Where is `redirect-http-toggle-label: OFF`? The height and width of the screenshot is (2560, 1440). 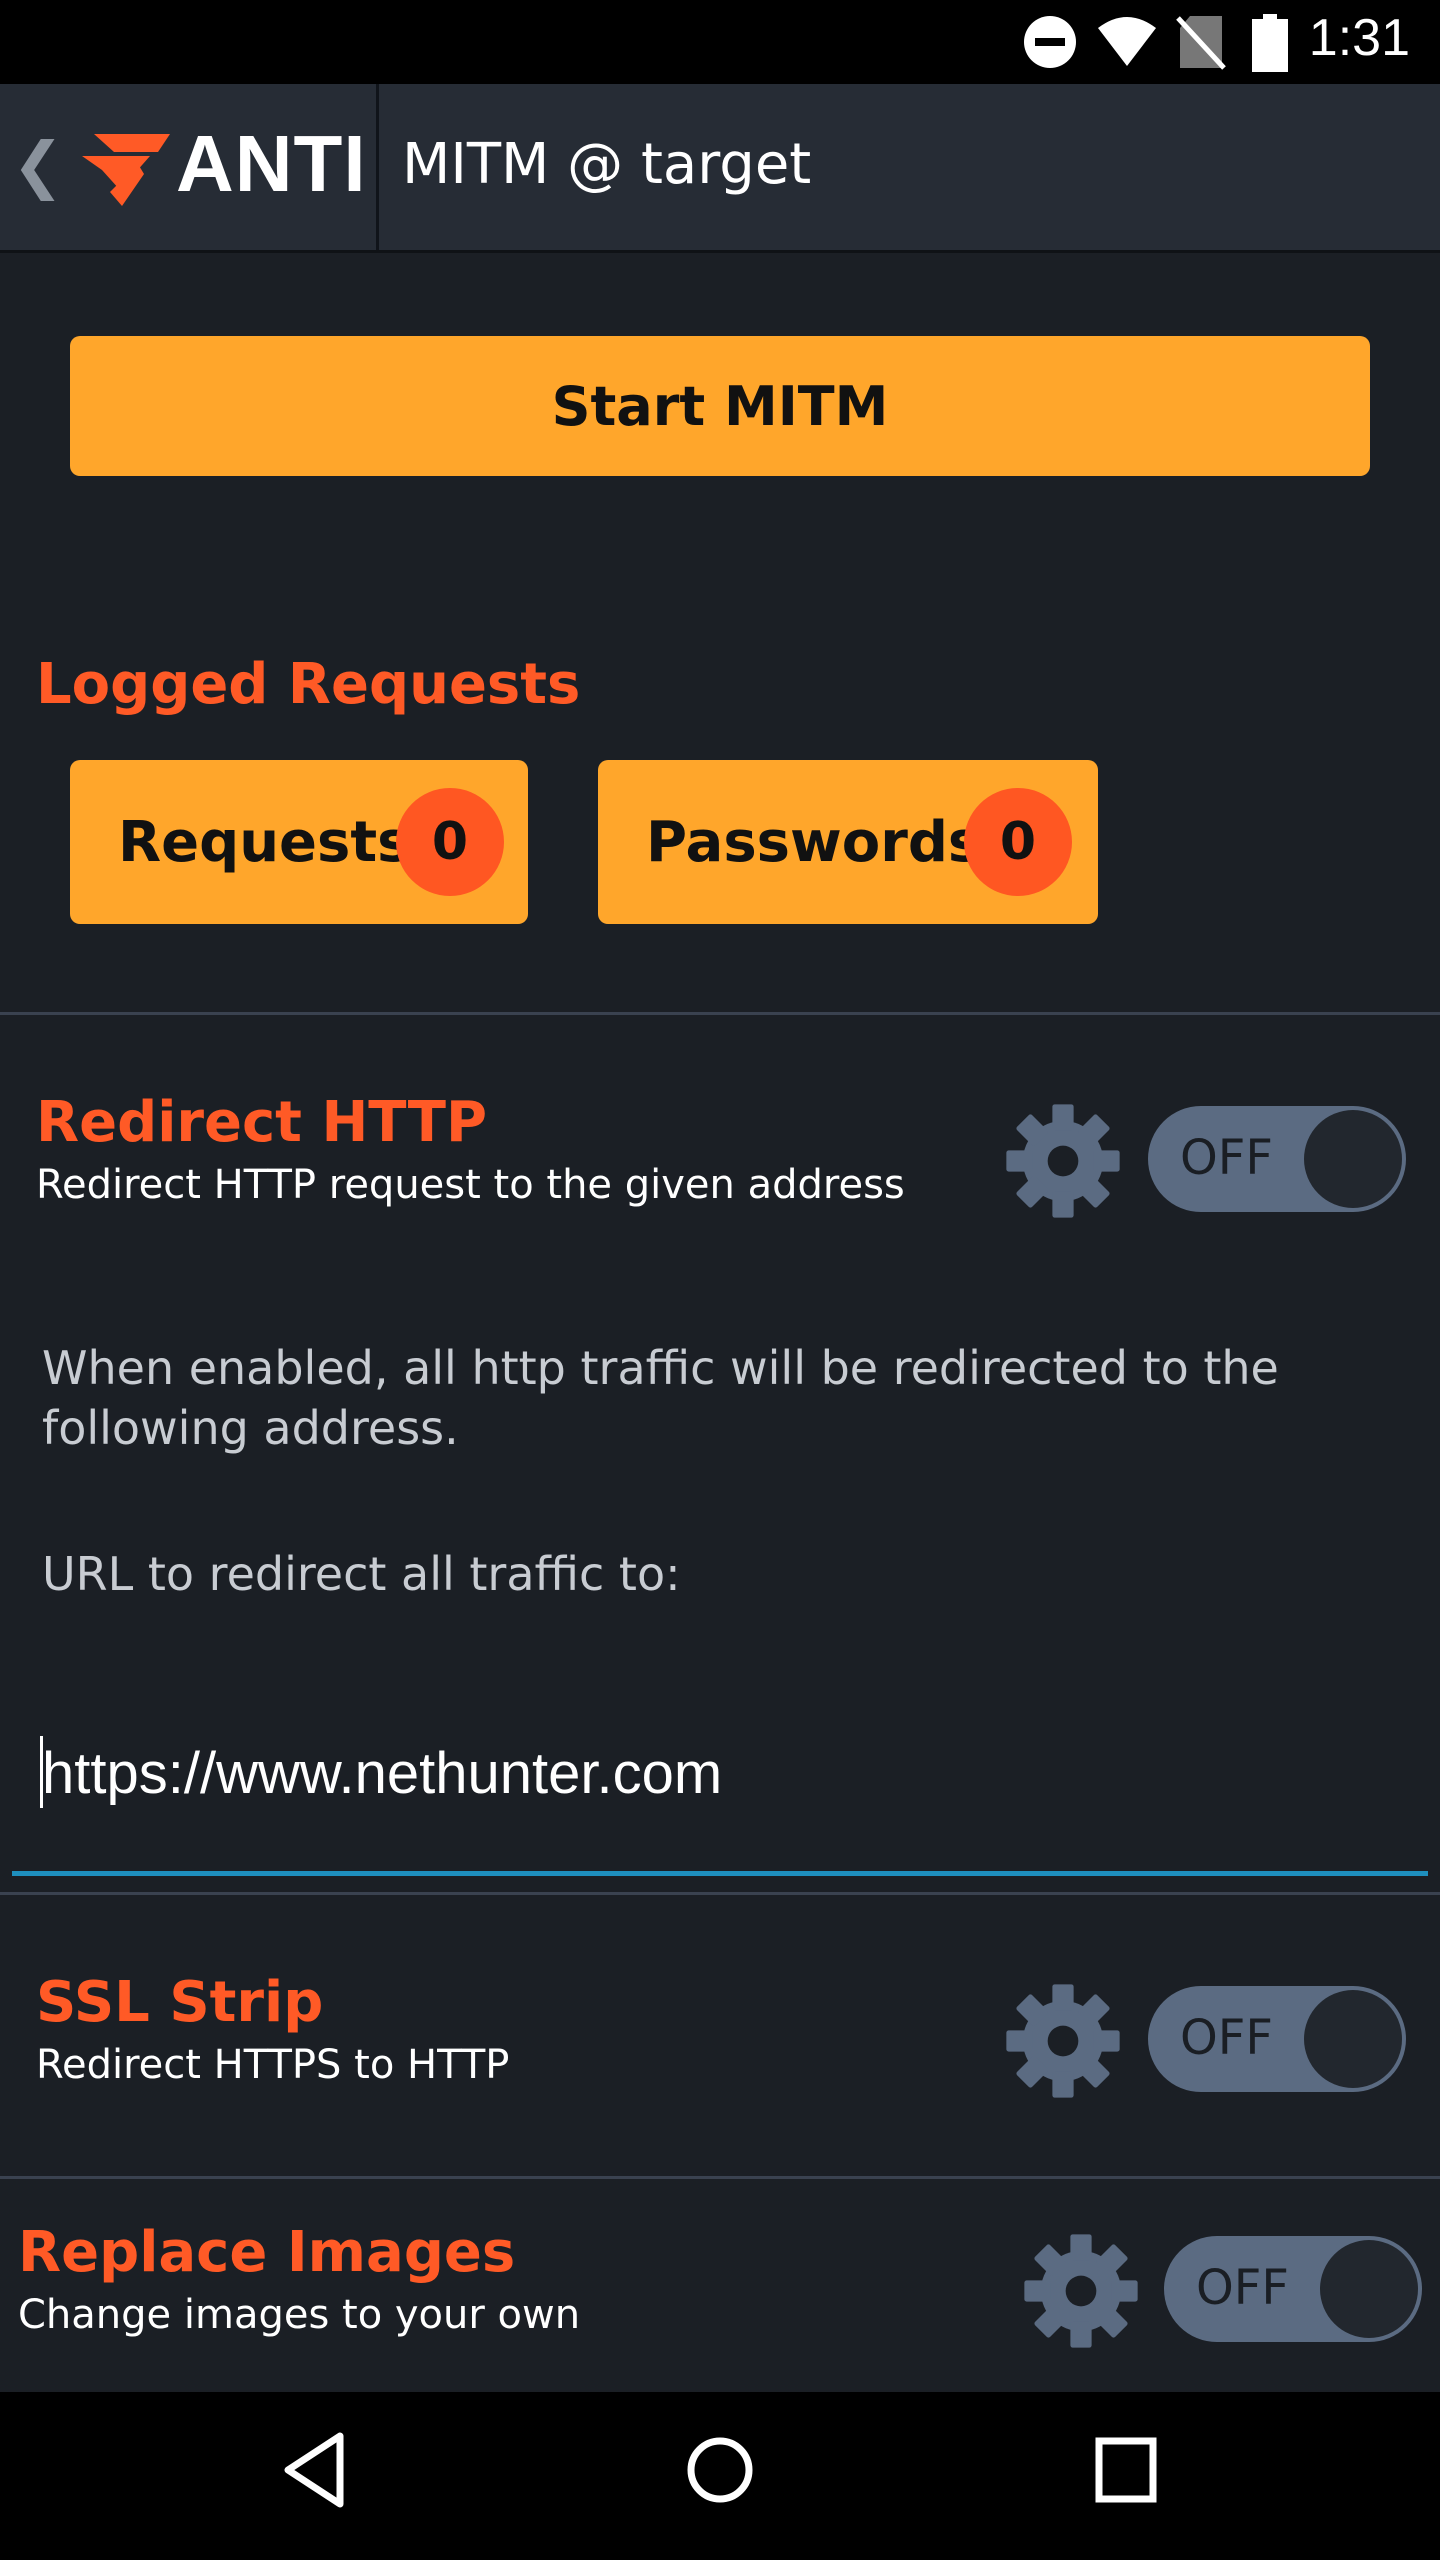
redirect-http-toggle-label: OFF is located at coordinates (1226, 1158).